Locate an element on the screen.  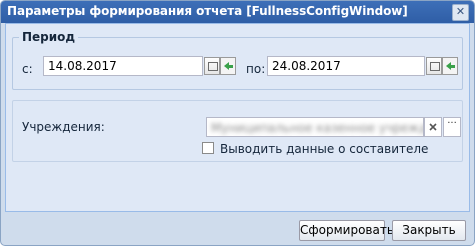
institution-value: Муниципальное казенное учреждение is located at coordinates (317, 128).